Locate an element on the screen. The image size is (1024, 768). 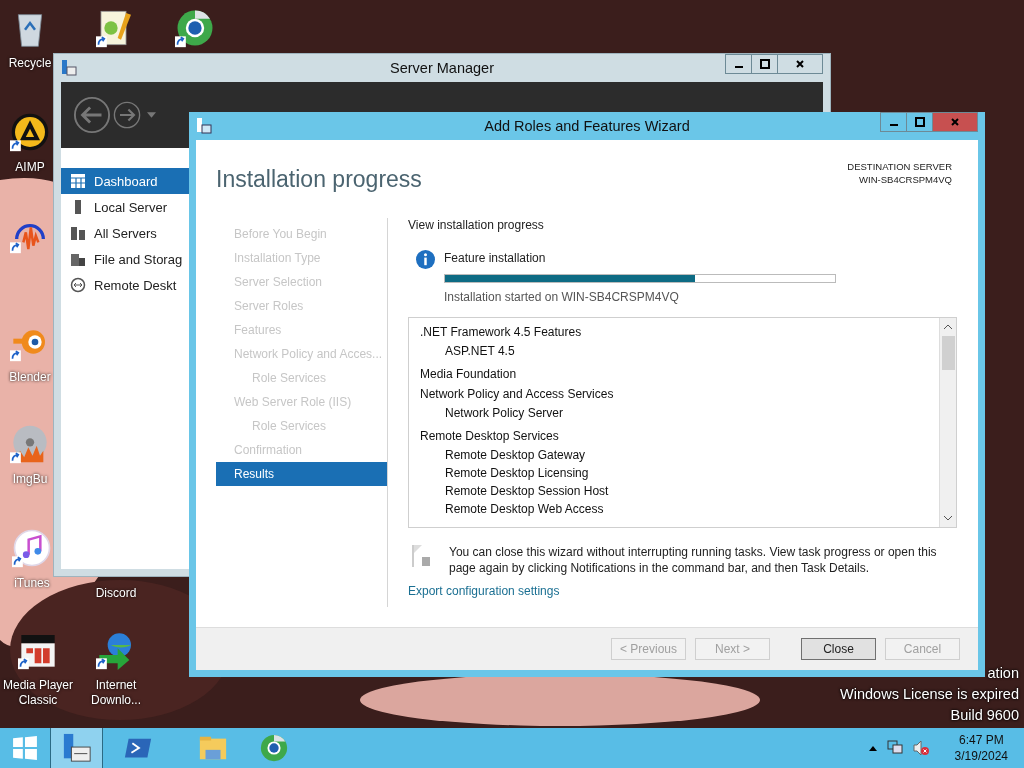
window-title: Add Roles and Features Wizard is located at coordinates (587, 126).